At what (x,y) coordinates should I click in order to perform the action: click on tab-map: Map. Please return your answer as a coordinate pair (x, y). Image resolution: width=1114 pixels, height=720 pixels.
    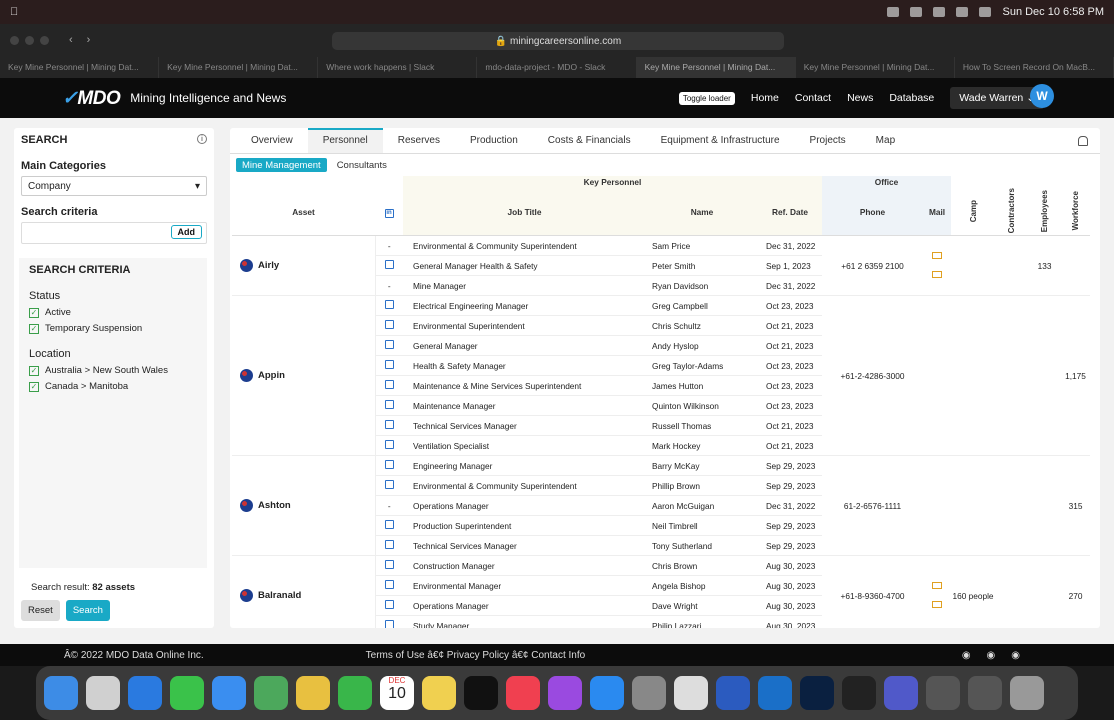
    Looking at the image, I should click on (885, 140).